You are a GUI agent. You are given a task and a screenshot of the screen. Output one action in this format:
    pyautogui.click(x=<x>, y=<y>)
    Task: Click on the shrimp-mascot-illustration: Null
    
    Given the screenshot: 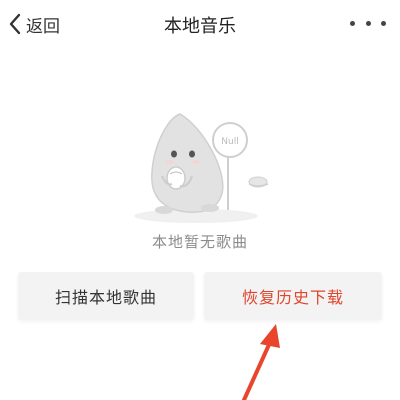 What is the action you would take?
    pyautogui.click(x=203, y=162)
    